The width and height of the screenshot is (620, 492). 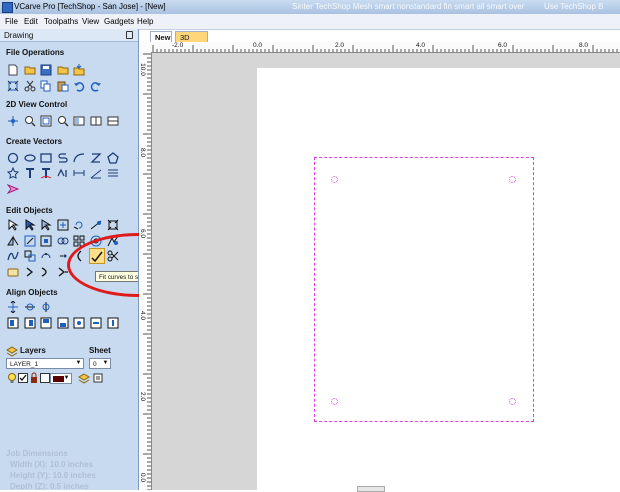 I want to click on size-icon, so click(x=46, y=241).